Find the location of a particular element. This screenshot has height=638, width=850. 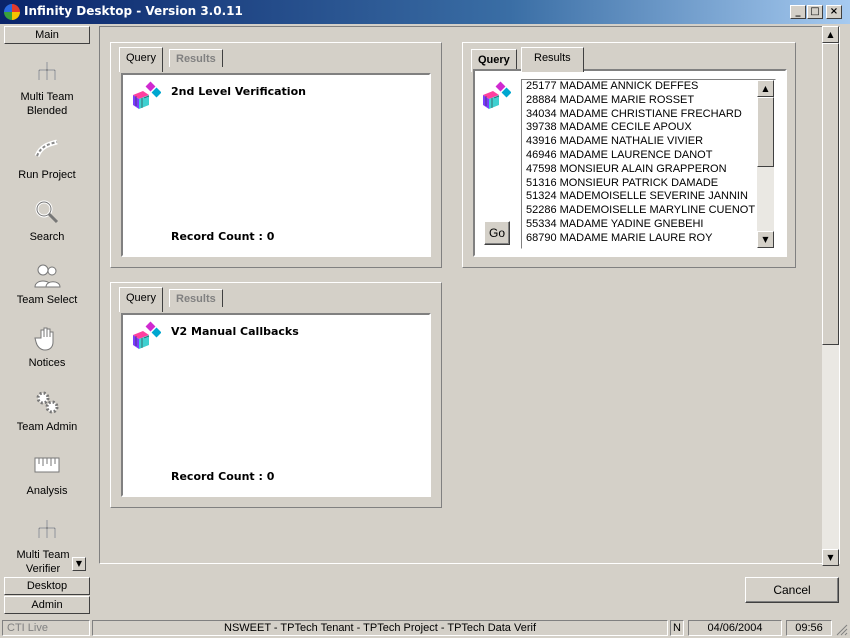

nav-item-multi-team-blended: Multi Team Blended is located at coordinates (47, 88).